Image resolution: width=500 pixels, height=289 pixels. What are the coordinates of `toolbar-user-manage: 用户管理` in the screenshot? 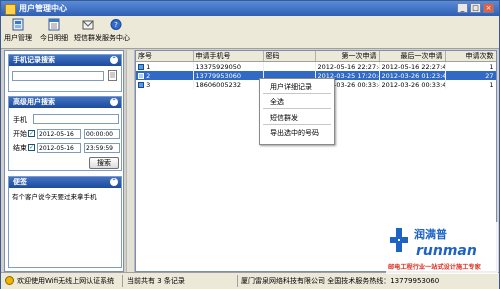 It's located at (18, 32).